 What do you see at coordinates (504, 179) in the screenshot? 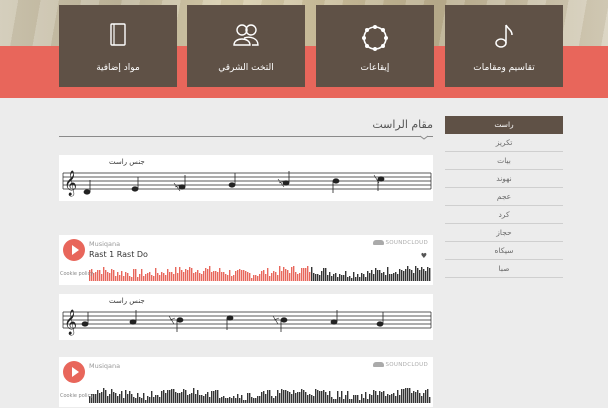
I see `sidebar-item-nahawand: نهوند` at bounding box center [504, 179].